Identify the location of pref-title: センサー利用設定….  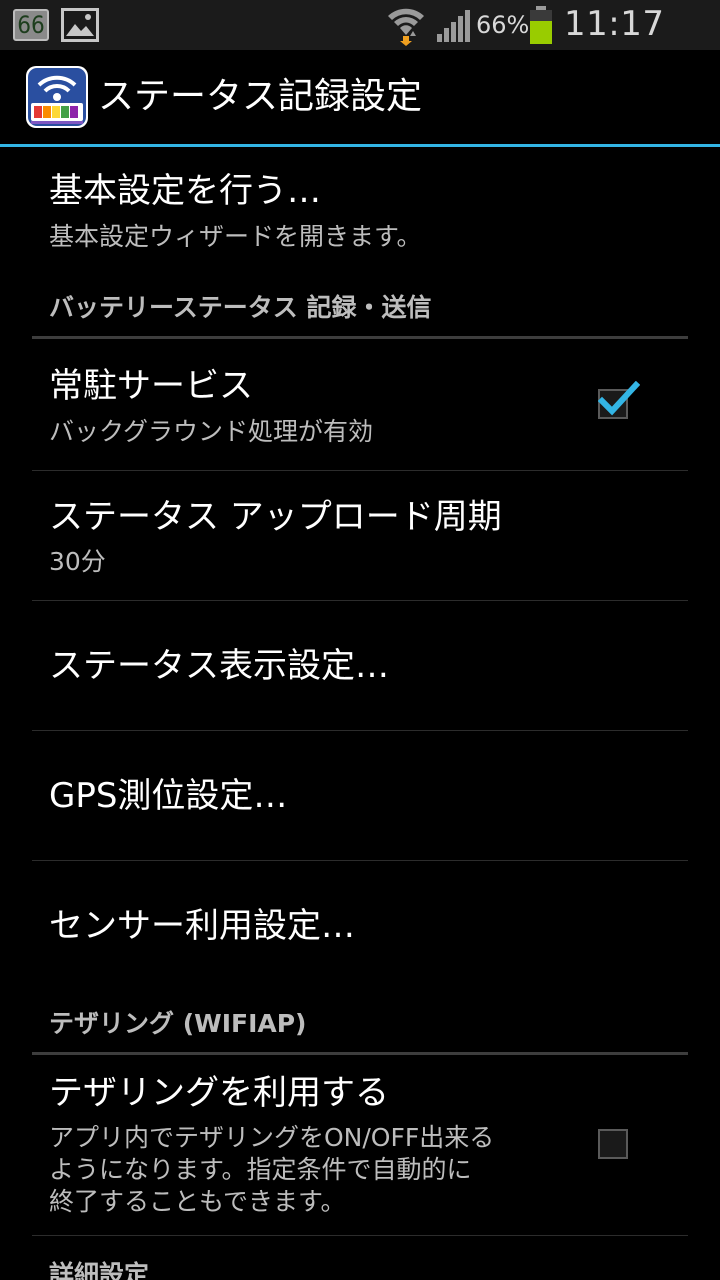
(202, 926).